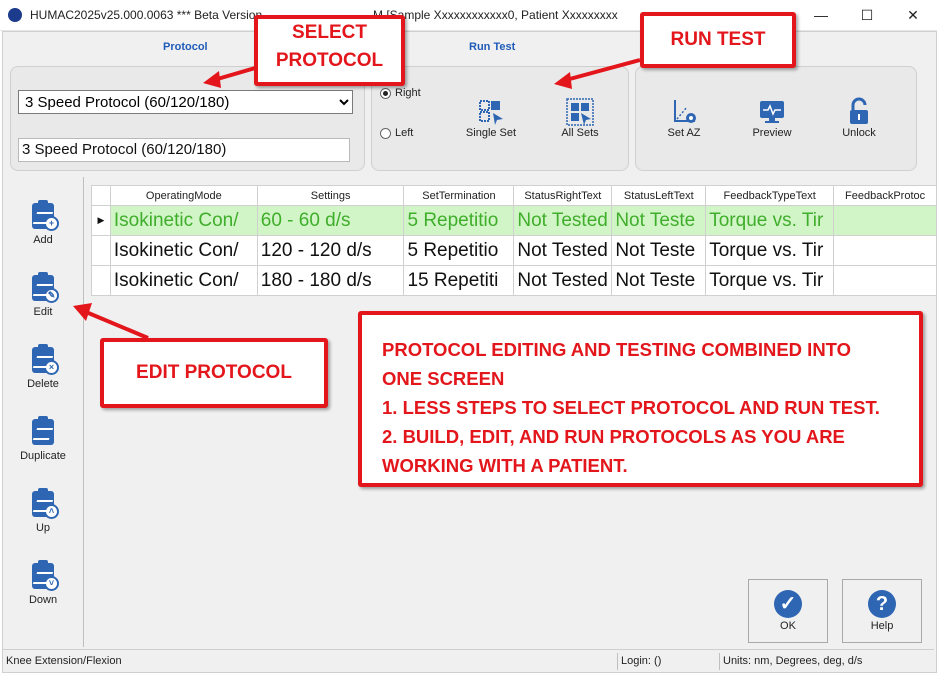  Describe the element at coordinates (443, 378) in the screenshot. I see `callout-text: ONE SCREEN` at that location.